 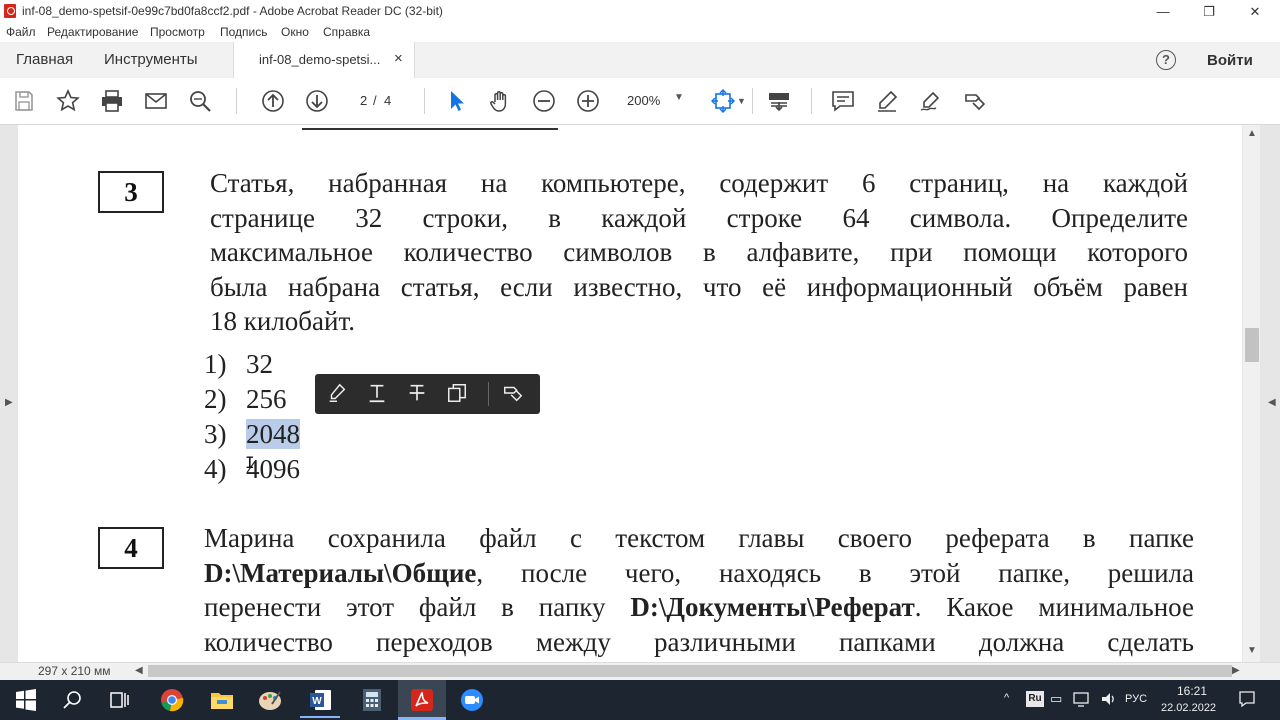 I want to click on zoom-in-icon, so click(x=589, y=101).